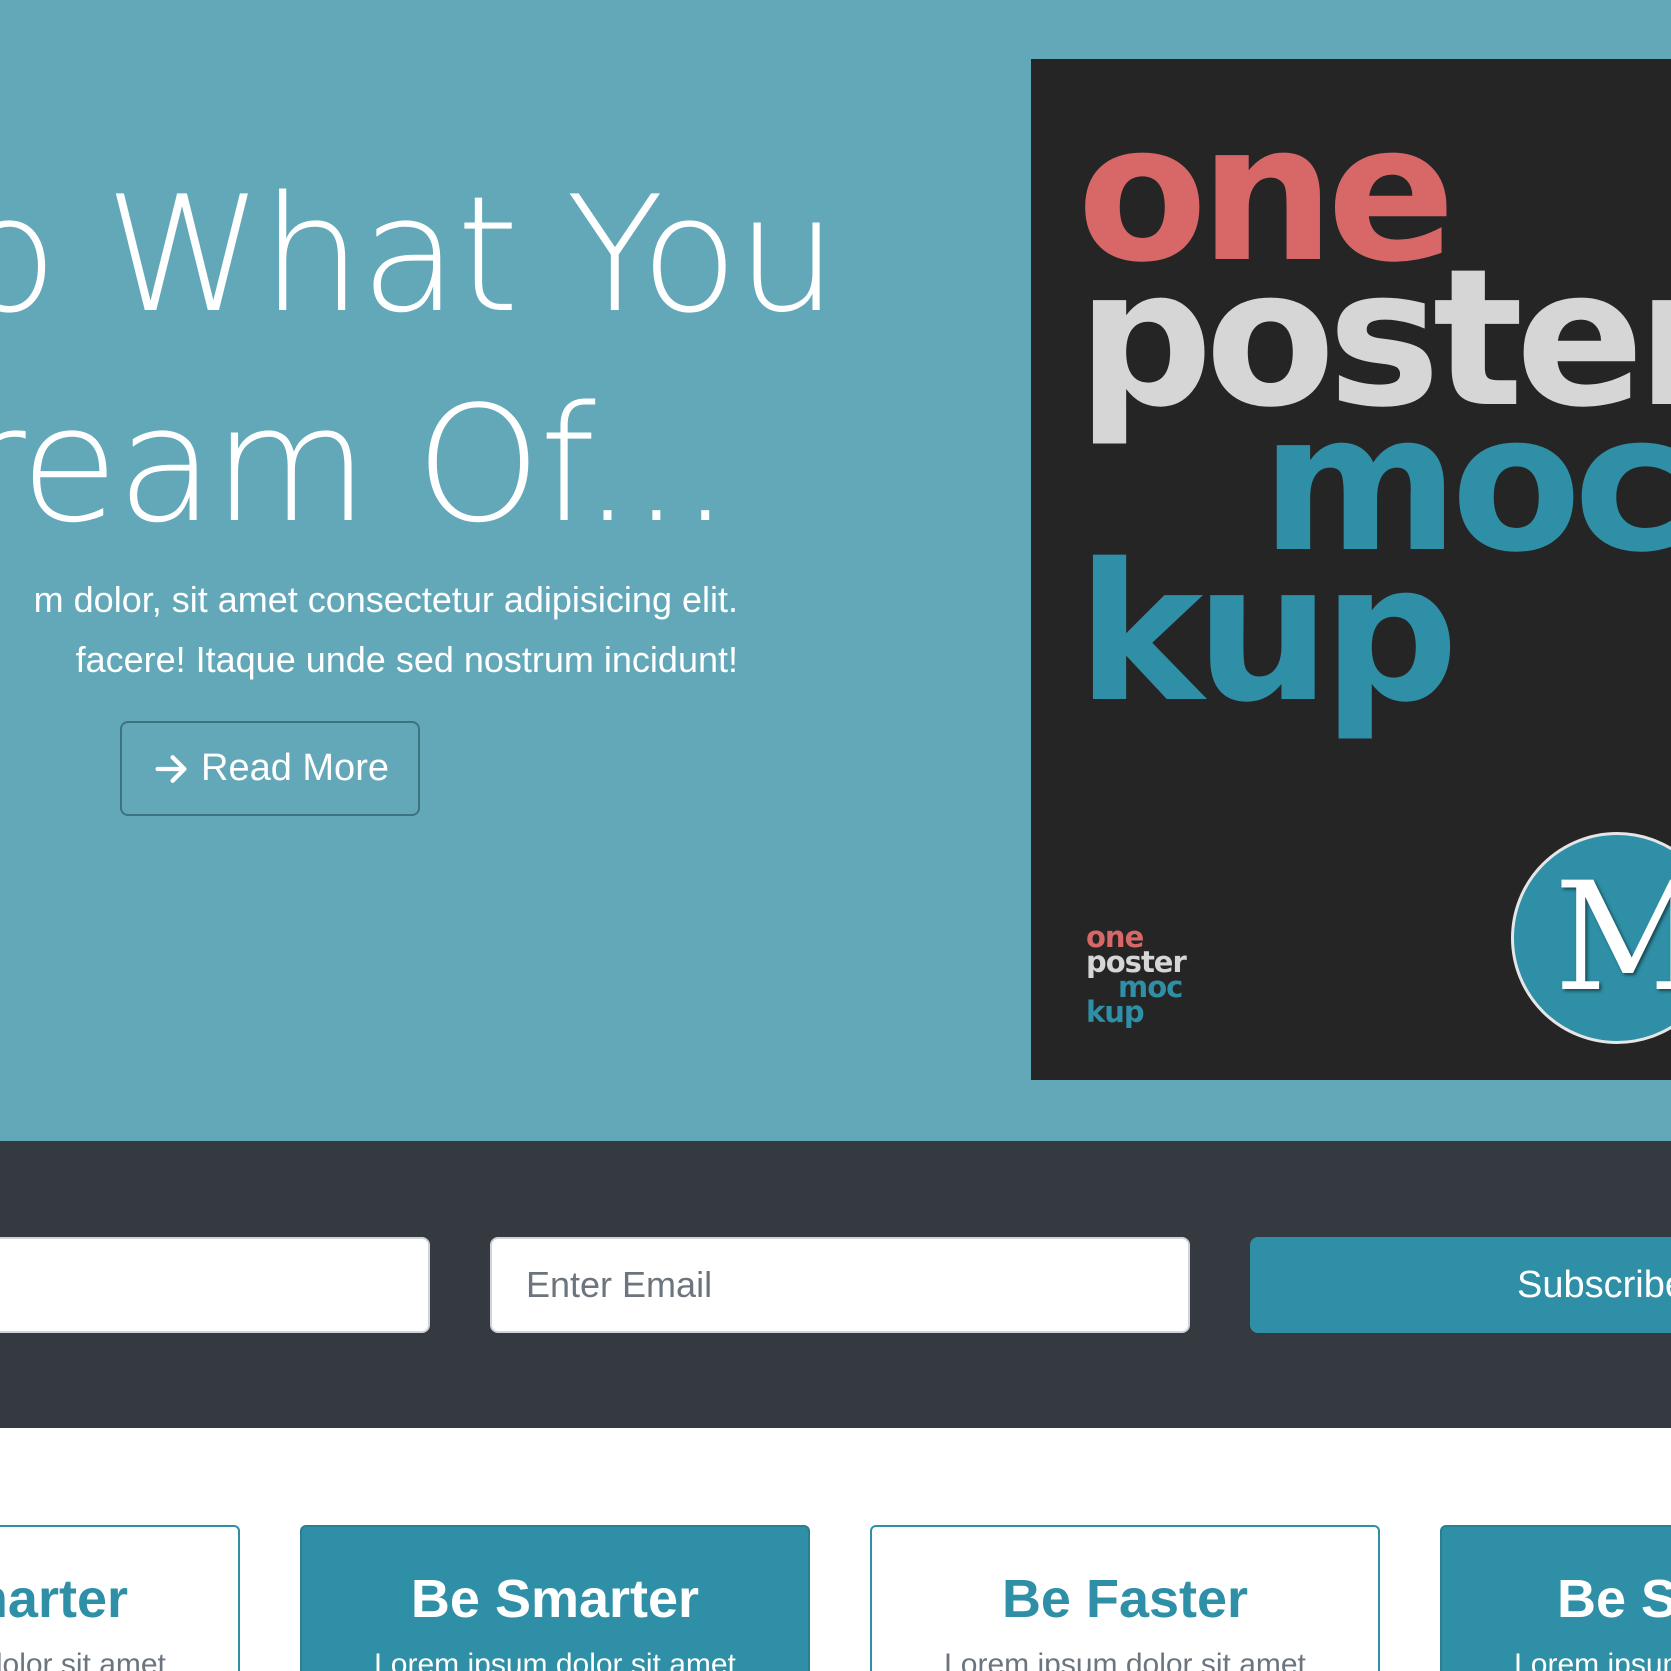  What do you see at coordinates (171, 768) in the screenshot?
I see `arrow-right-icon` at bounding box center [171, 768].